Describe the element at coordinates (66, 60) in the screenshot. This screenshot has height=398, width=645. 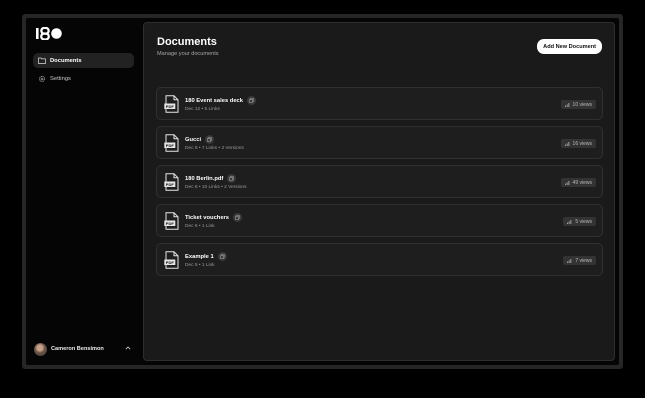
I see `sidebar-item-label: Documents` at that location.